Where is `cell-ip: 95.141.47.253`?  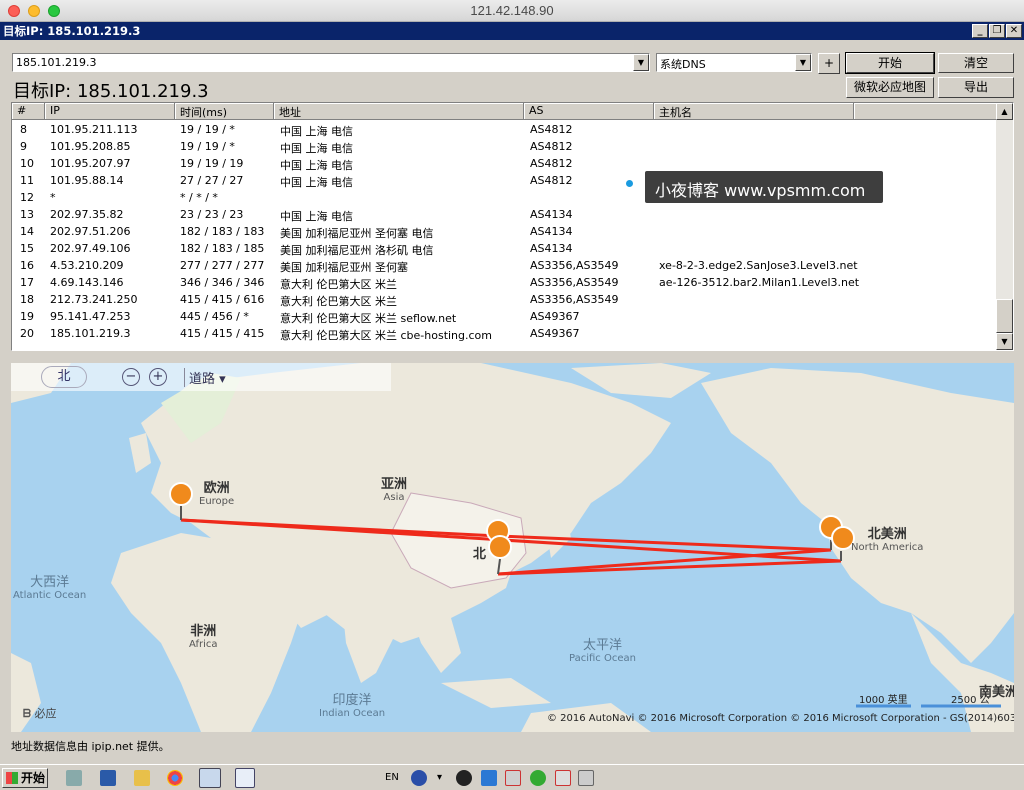 cell-ip: 95.141.47.253 is located at coordinates (90, 316).